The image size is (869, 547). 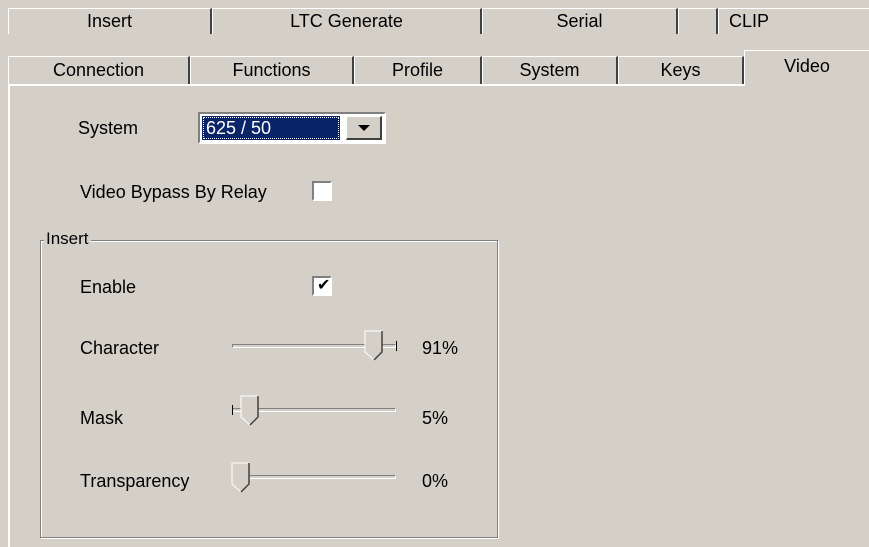 What do you see at coordinates (435, 418) in the screenshot?
I see `mask-value: 5%` at bounding box center [435, 418].